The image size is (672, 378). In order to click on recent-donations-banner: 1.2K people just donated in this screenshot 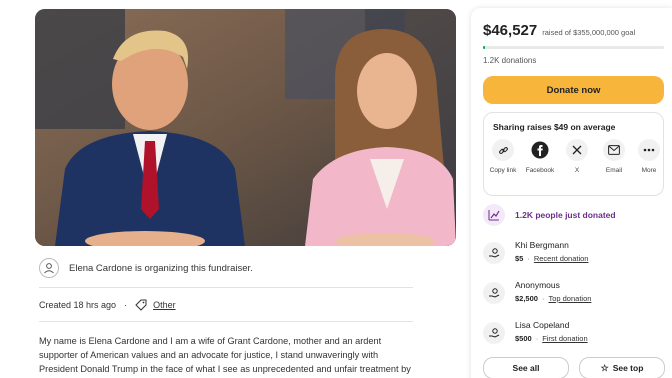, I will do `click(549, 215)`.